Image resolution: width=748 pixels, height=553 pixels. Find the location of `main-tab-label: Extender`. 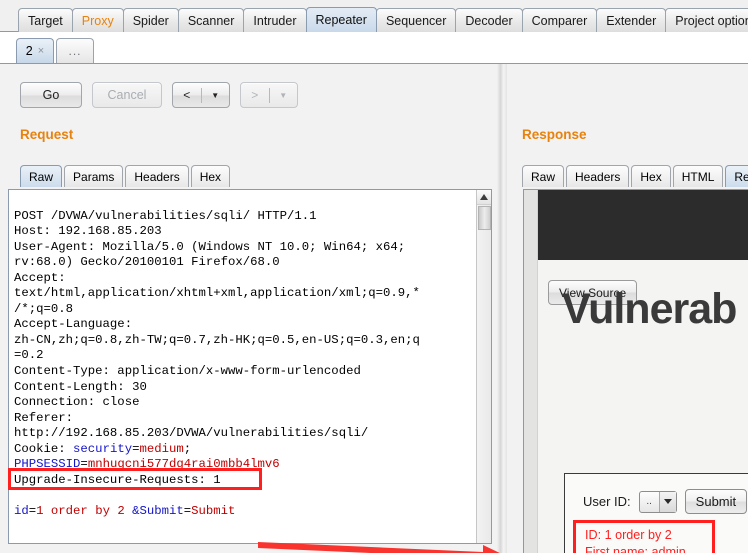

main-tab-label: Extender is located at coordinates (631, 20).